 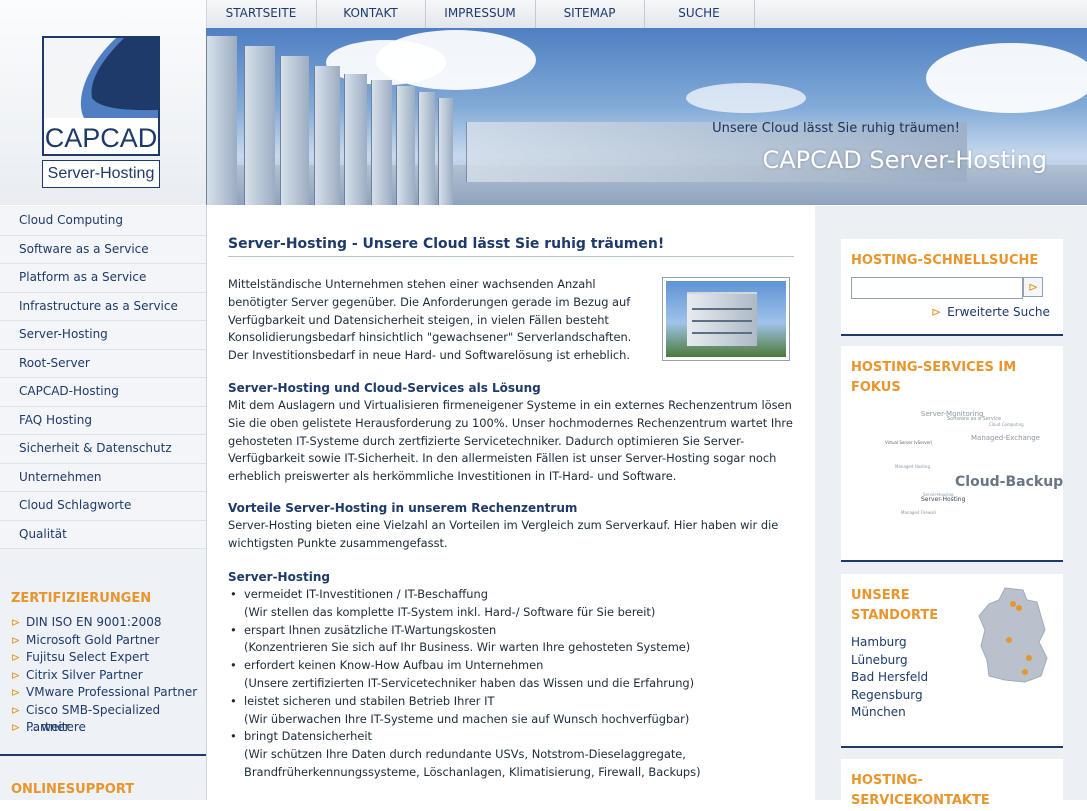 I want to click on cert-item: ⊳ Fujitsu Select Expert, so click(x=103, y=658).